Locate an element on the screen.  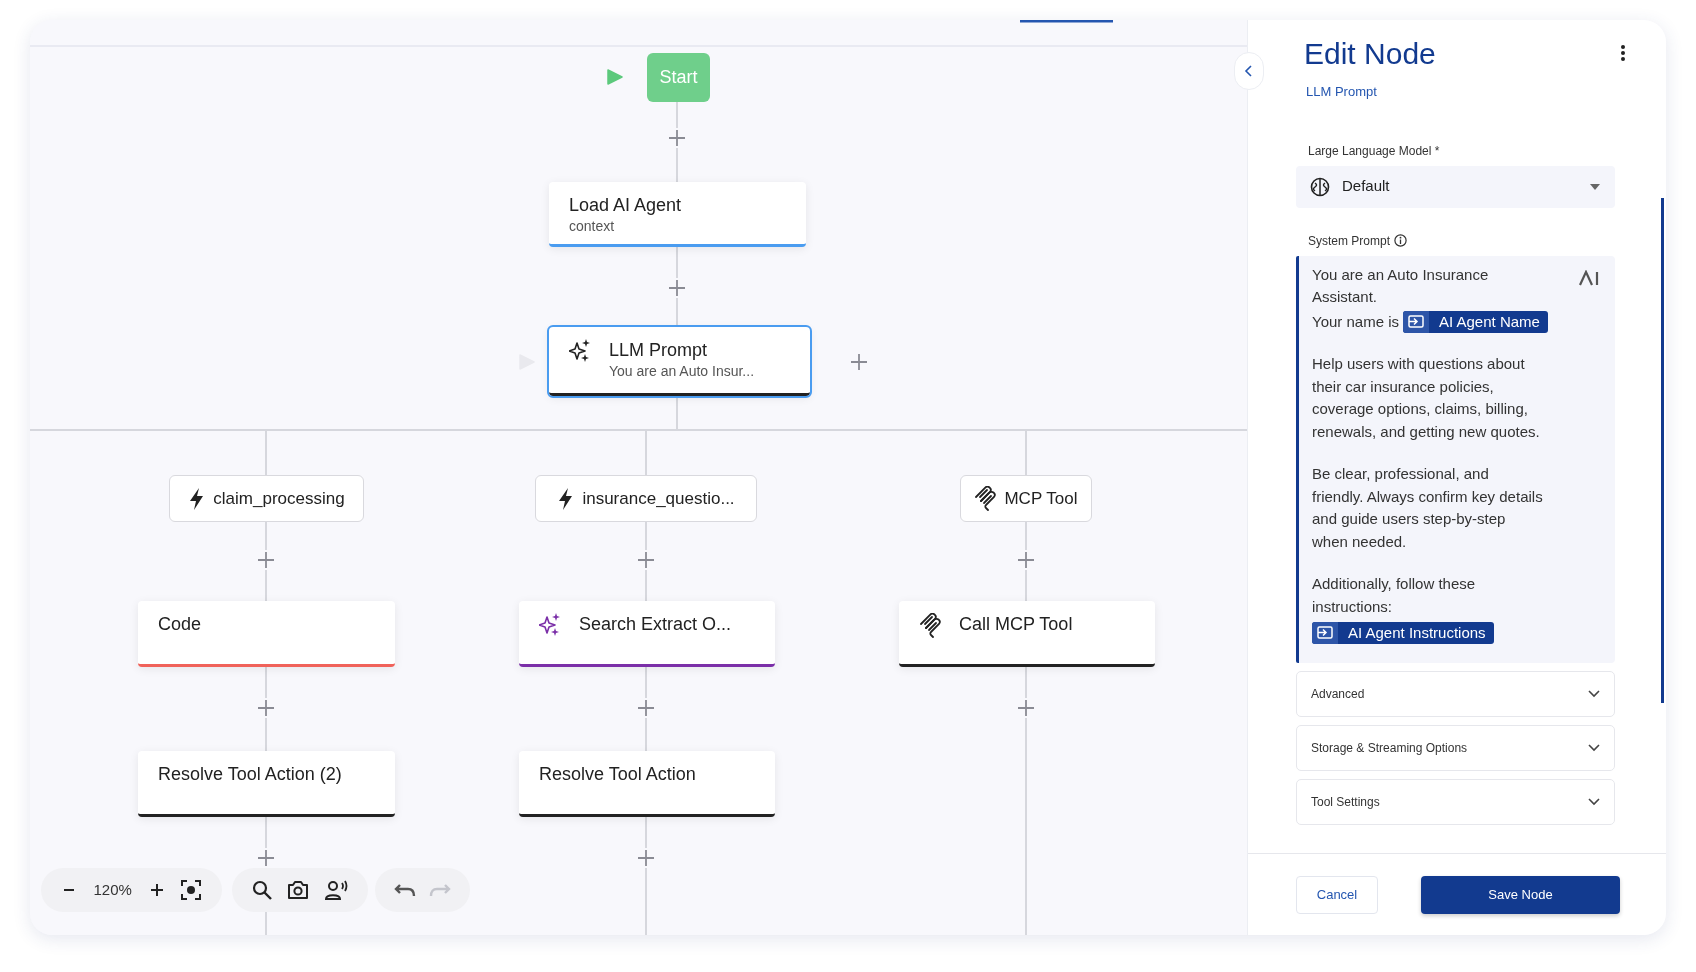
zoom-level: 120% is located at coordinates (112, 889).